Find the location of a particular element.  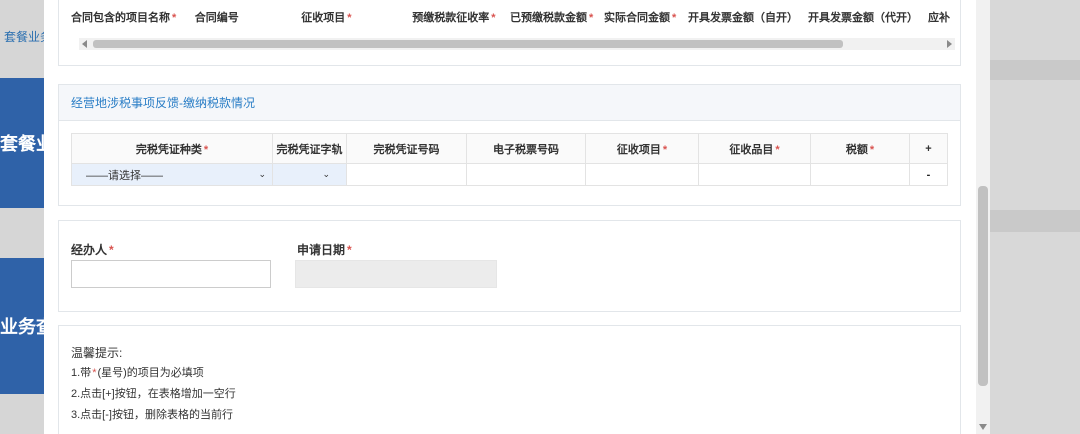

contract-header-cell: 实际合同金额 * is located at coordinates (642, 17).